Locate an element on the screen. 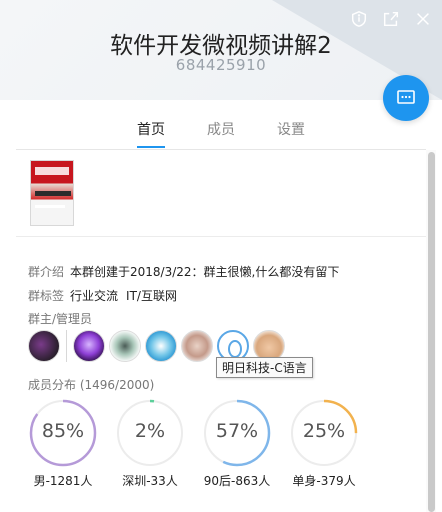  intro-text: 本群创建于2018/3/22：群主很懒,什么都没有留下 is located at coordinates (205, 272).